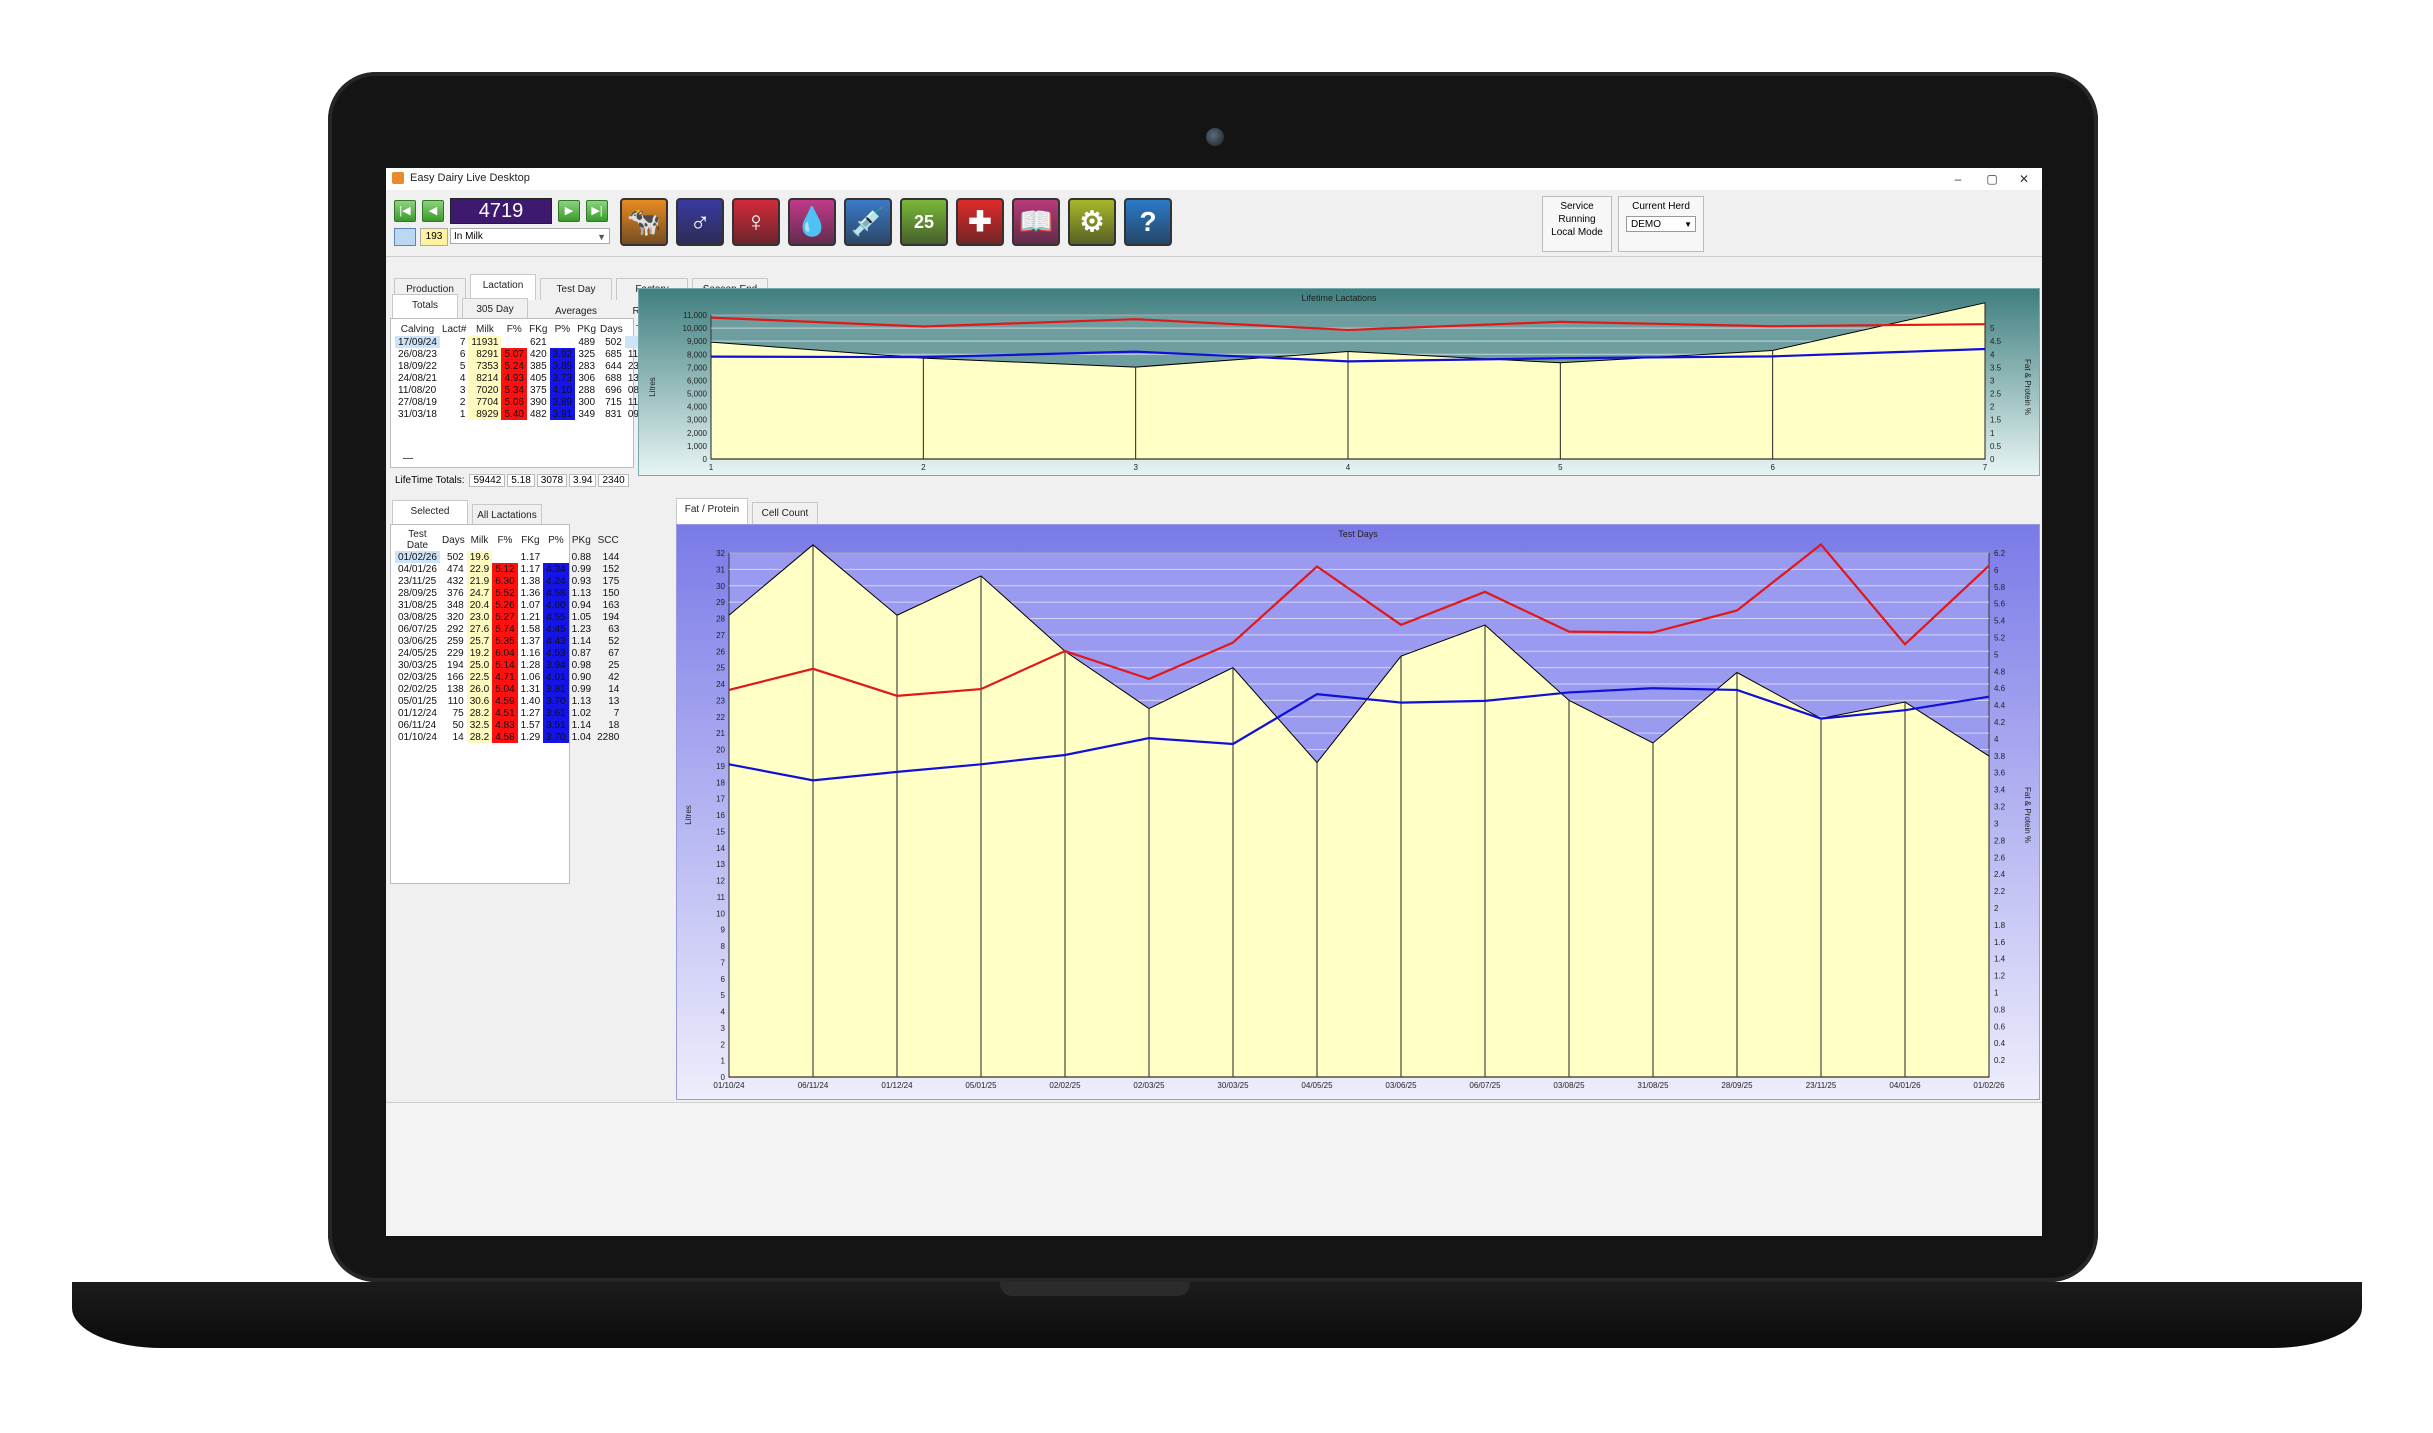  I want to click on more-indicator: —, so click(408, 458).